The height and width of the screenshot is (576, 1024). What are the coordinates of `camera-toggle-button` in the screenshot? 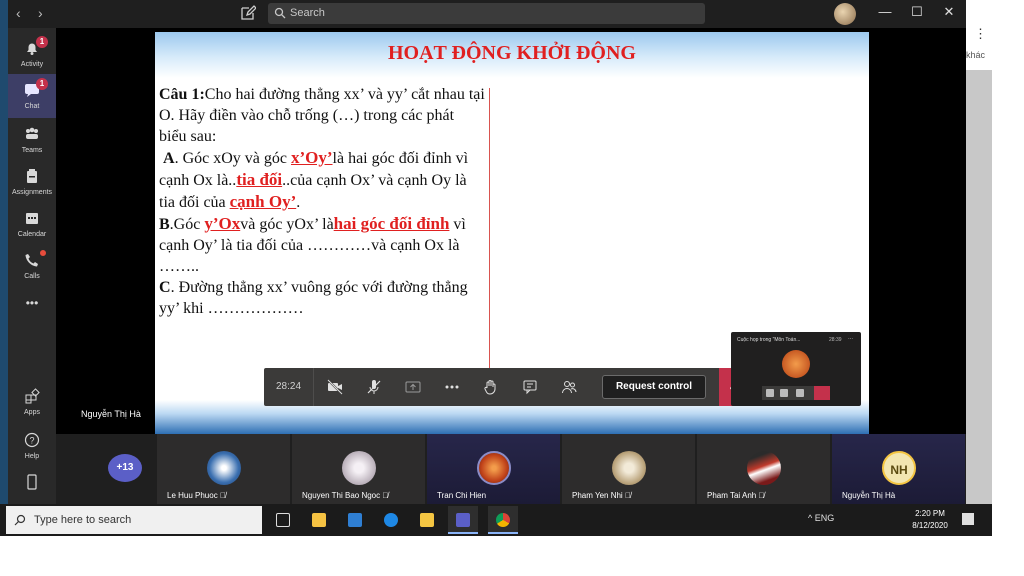 It's located at (335, 387).